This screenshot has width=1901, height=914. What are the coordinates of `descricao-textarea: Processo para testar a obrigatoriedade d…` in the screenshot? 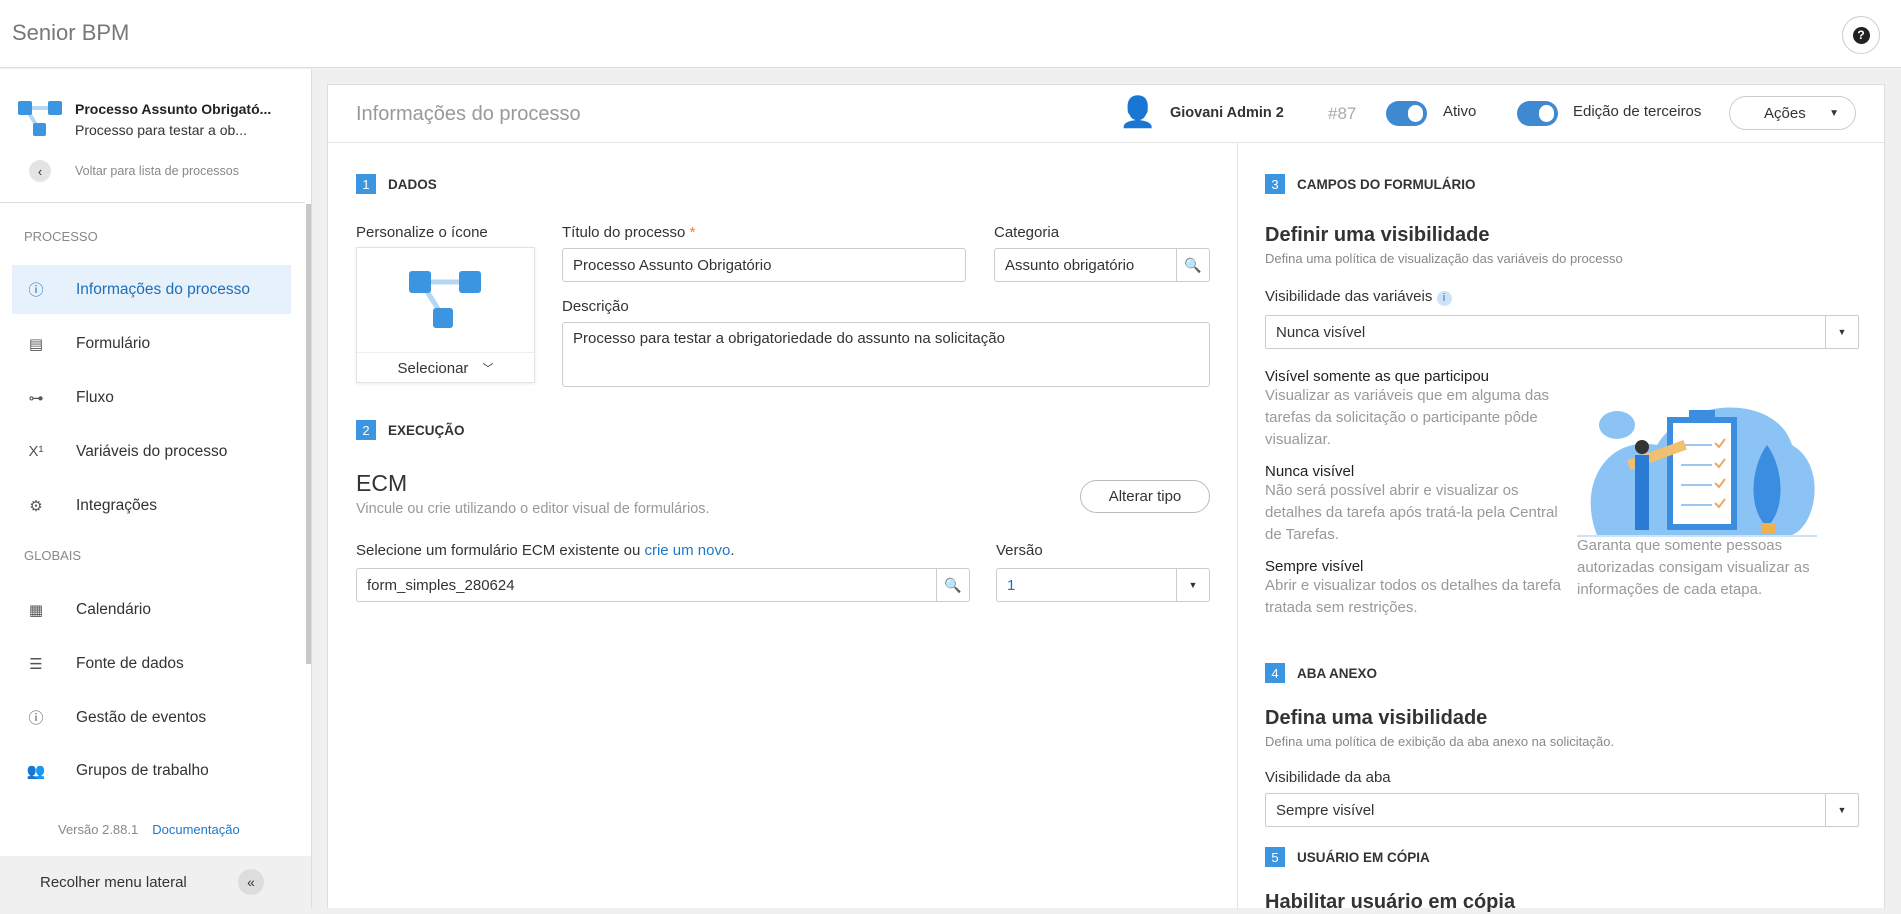 It's located at (886, 354).